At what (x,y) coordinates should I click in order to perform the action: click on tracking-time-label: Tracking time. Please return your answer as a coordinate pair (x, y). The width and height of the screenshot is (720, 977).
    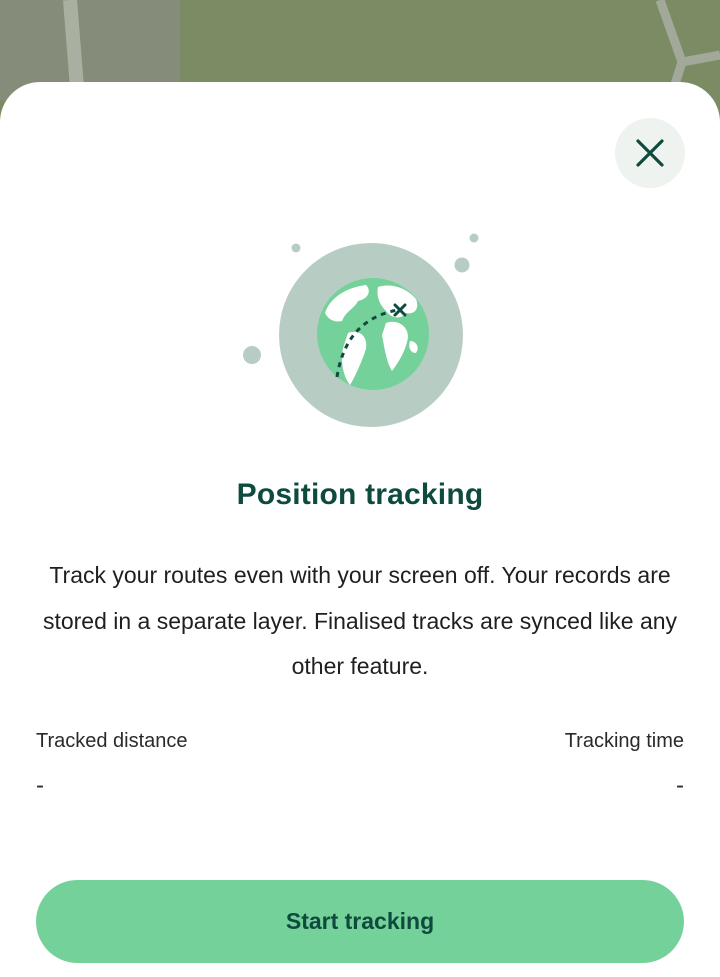
    Looking at the image, I should click on (624, 741).